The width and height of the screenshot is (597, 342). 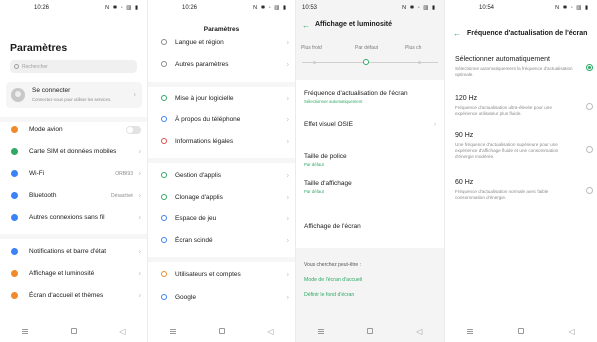 What do you see at coordinates (46, 129) in the screenshot?
I see `settings-row-label: Mode avion` at bounding box center [46, 129].